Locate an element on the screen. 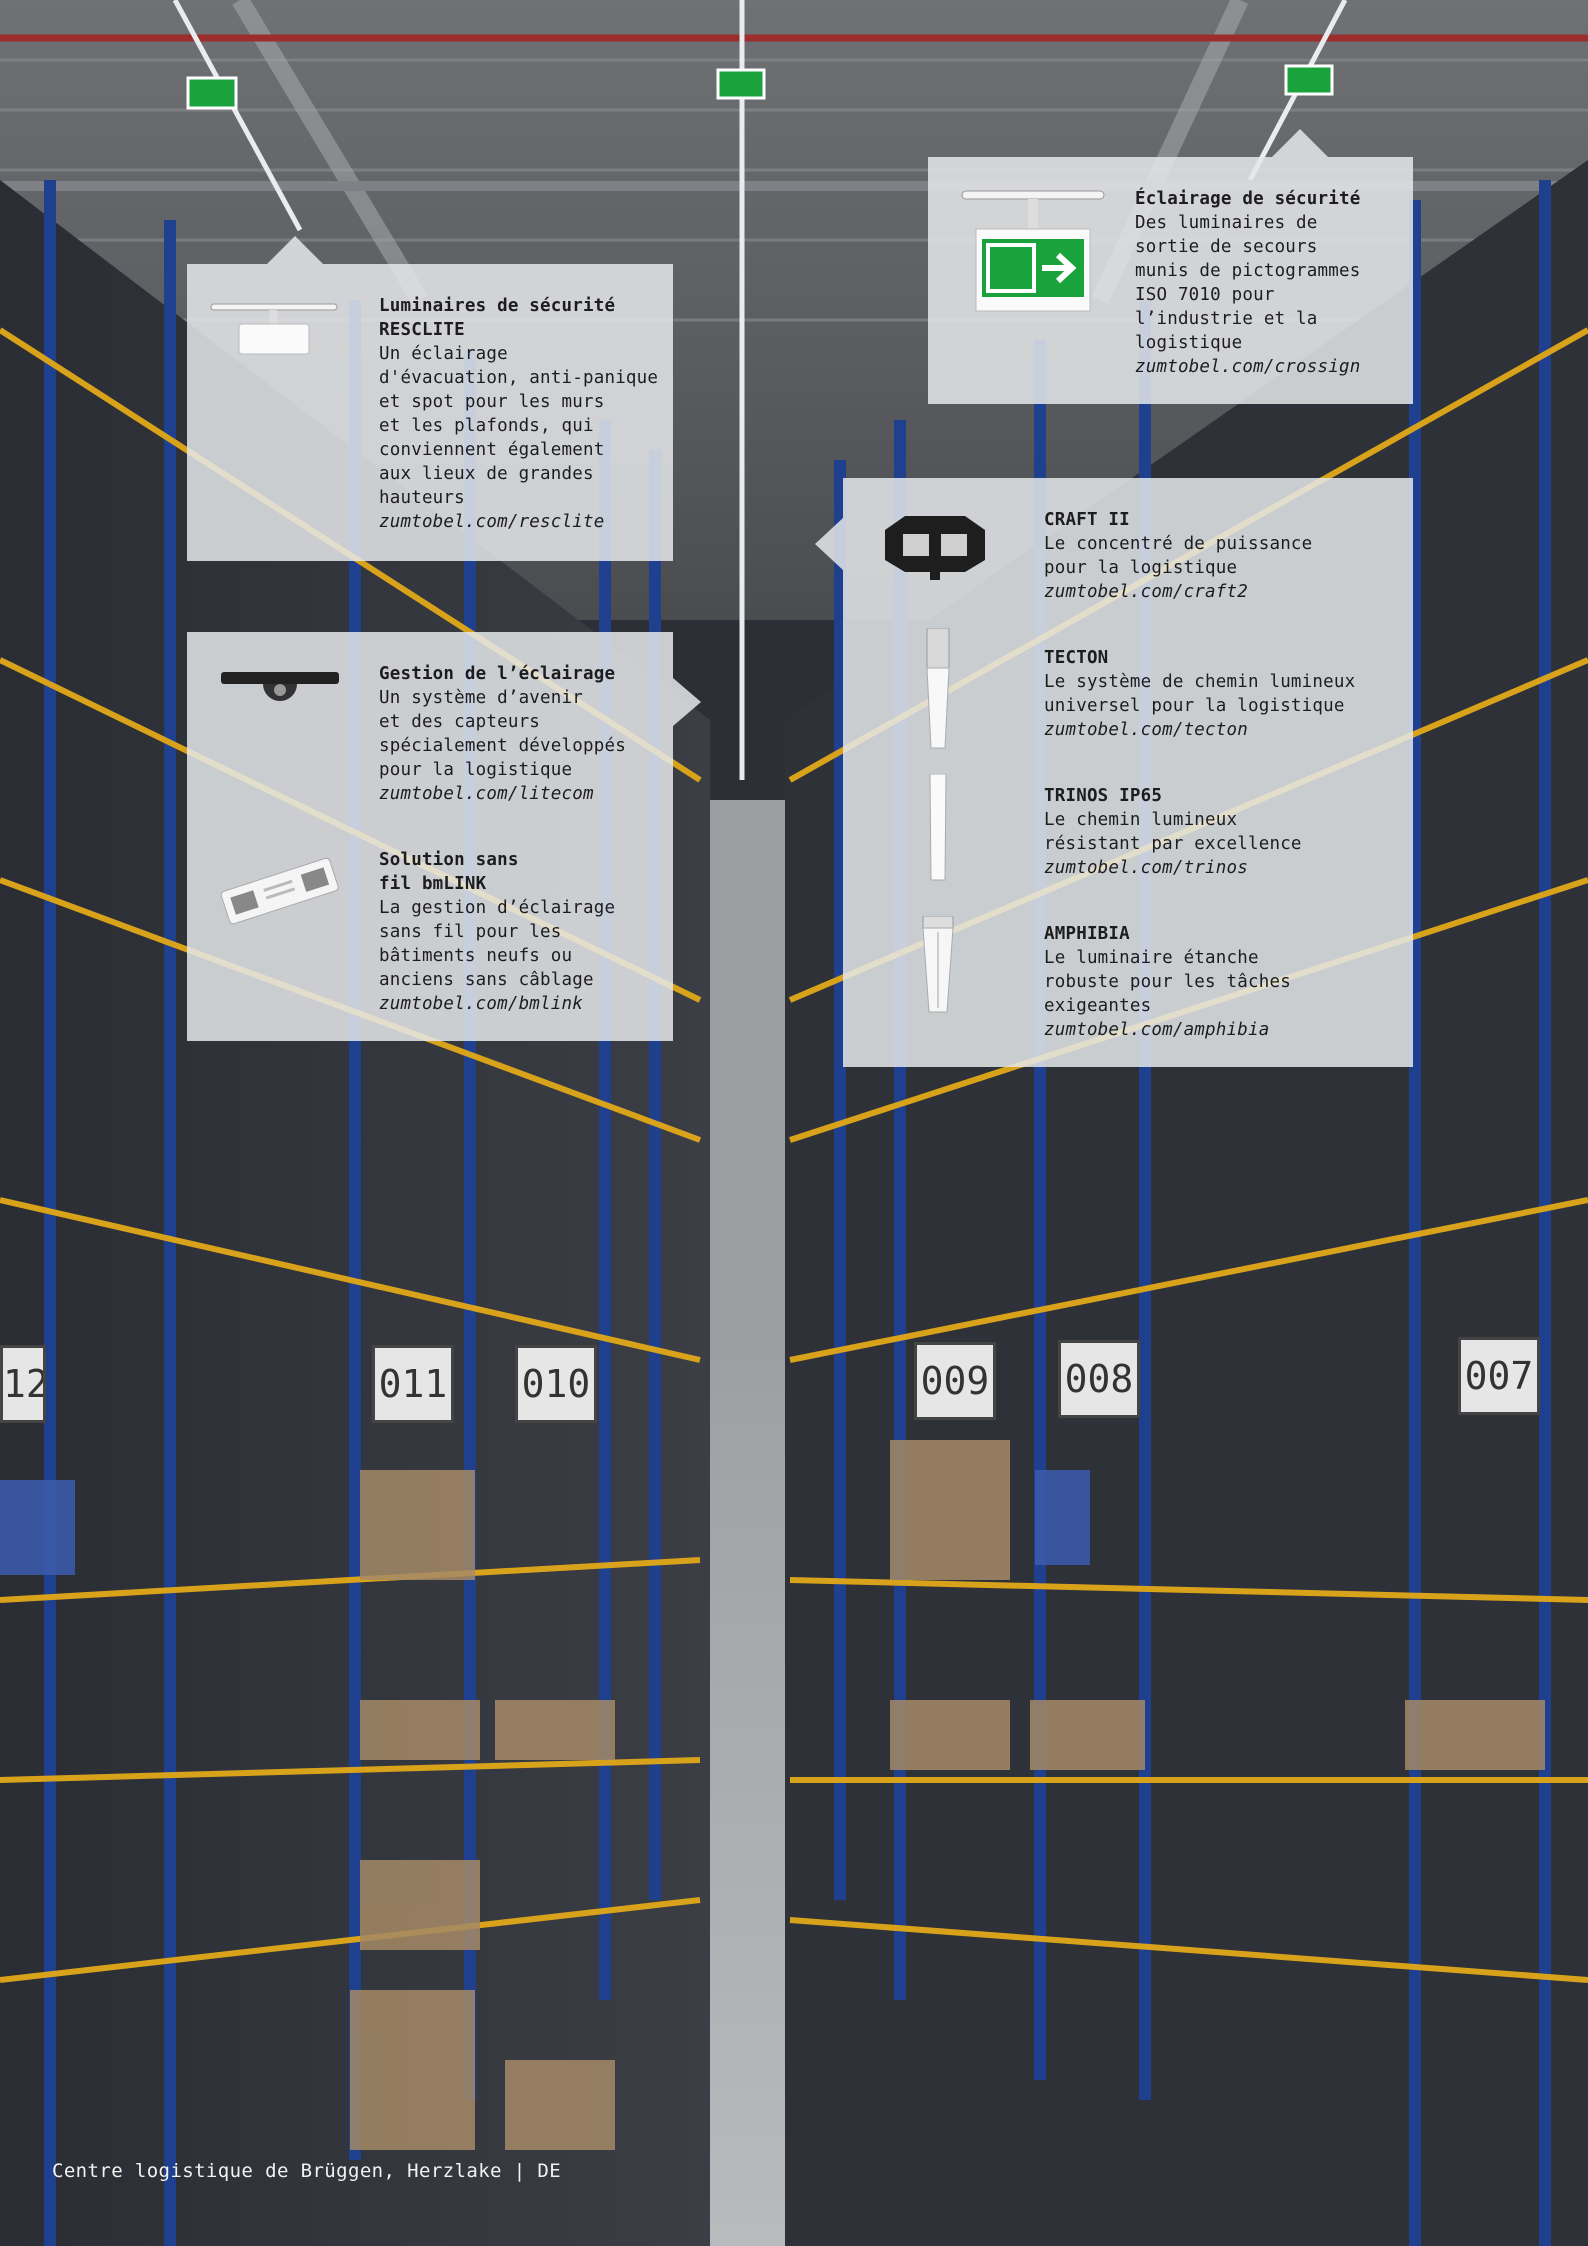 The height and width of the screenshot is (2246, 1588). trinos-title: TRINOS IP65 is located at coordinates (1103, 796).